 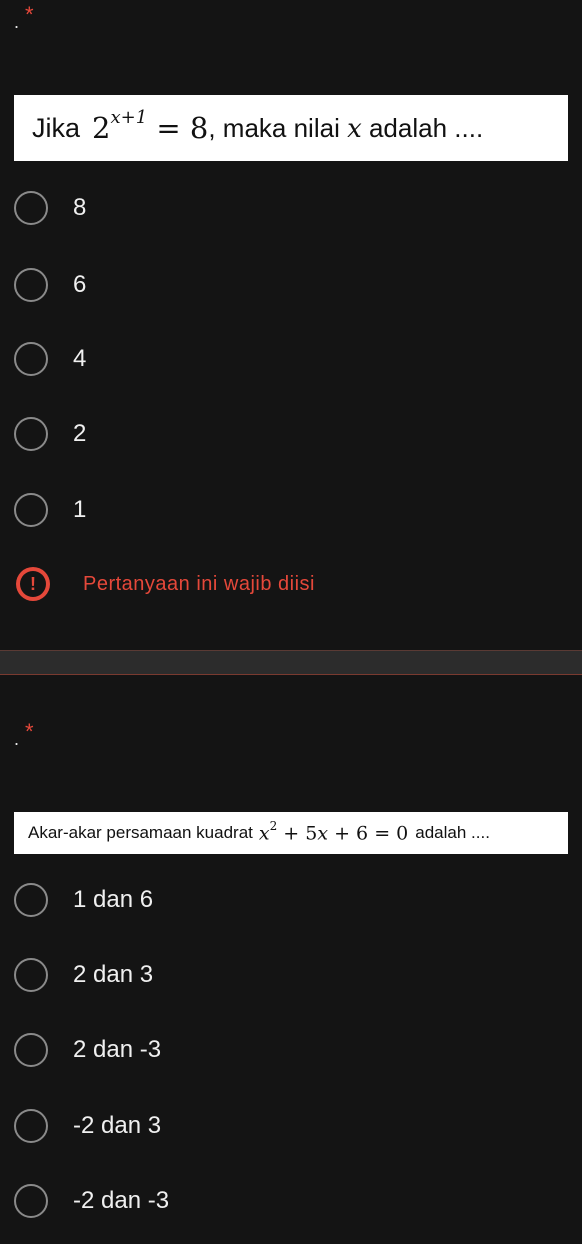 I want to click on option-label: 8, so click(x=80, y=207).